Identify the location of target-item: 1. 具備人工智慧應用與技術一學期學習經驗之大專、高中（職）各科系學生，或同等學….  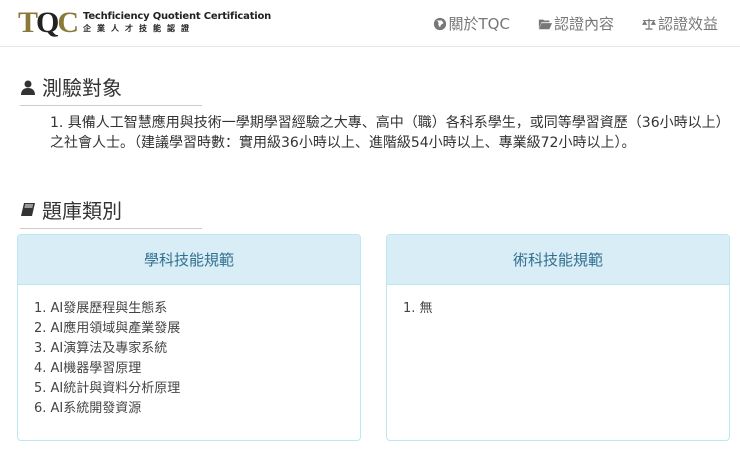
(390, 133).